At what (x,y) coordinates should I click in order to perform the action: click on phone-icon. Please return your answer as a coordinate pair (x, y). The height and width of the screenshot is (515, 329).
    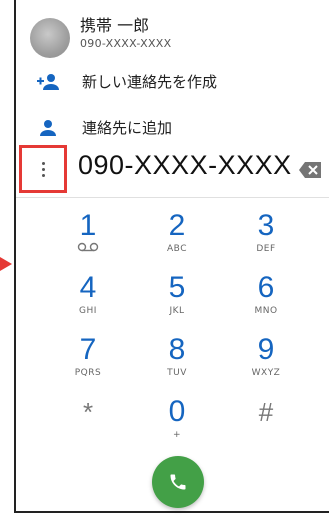
    Looking at the image, I should click on (178, 482).